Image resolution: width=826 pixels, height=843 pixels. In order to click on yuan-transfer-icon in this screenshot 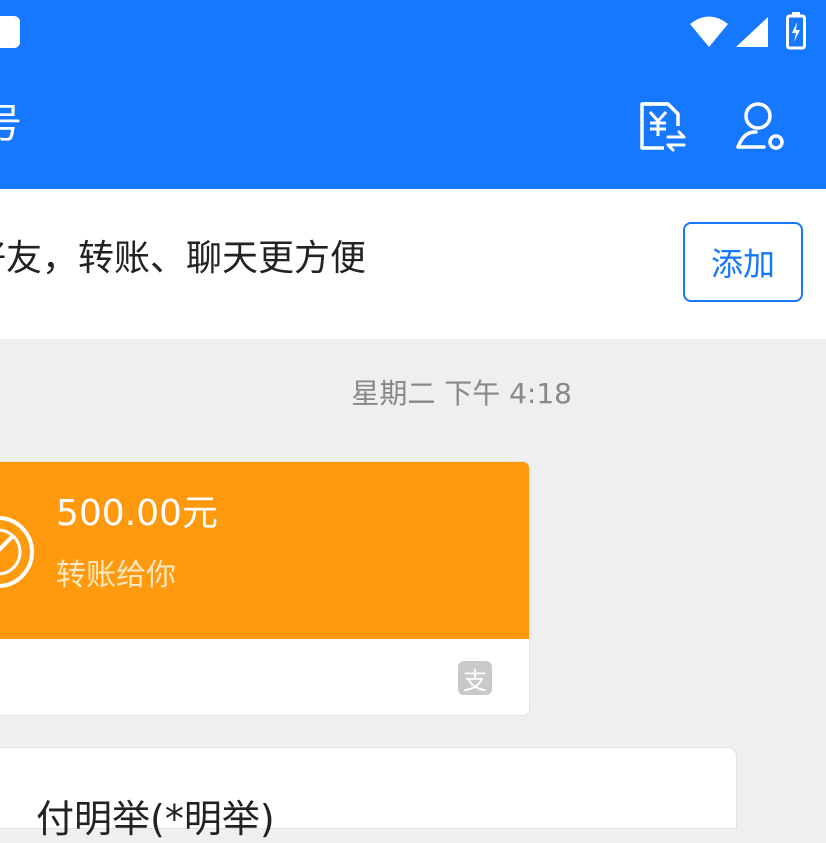, I will do `click(661, 127)`.